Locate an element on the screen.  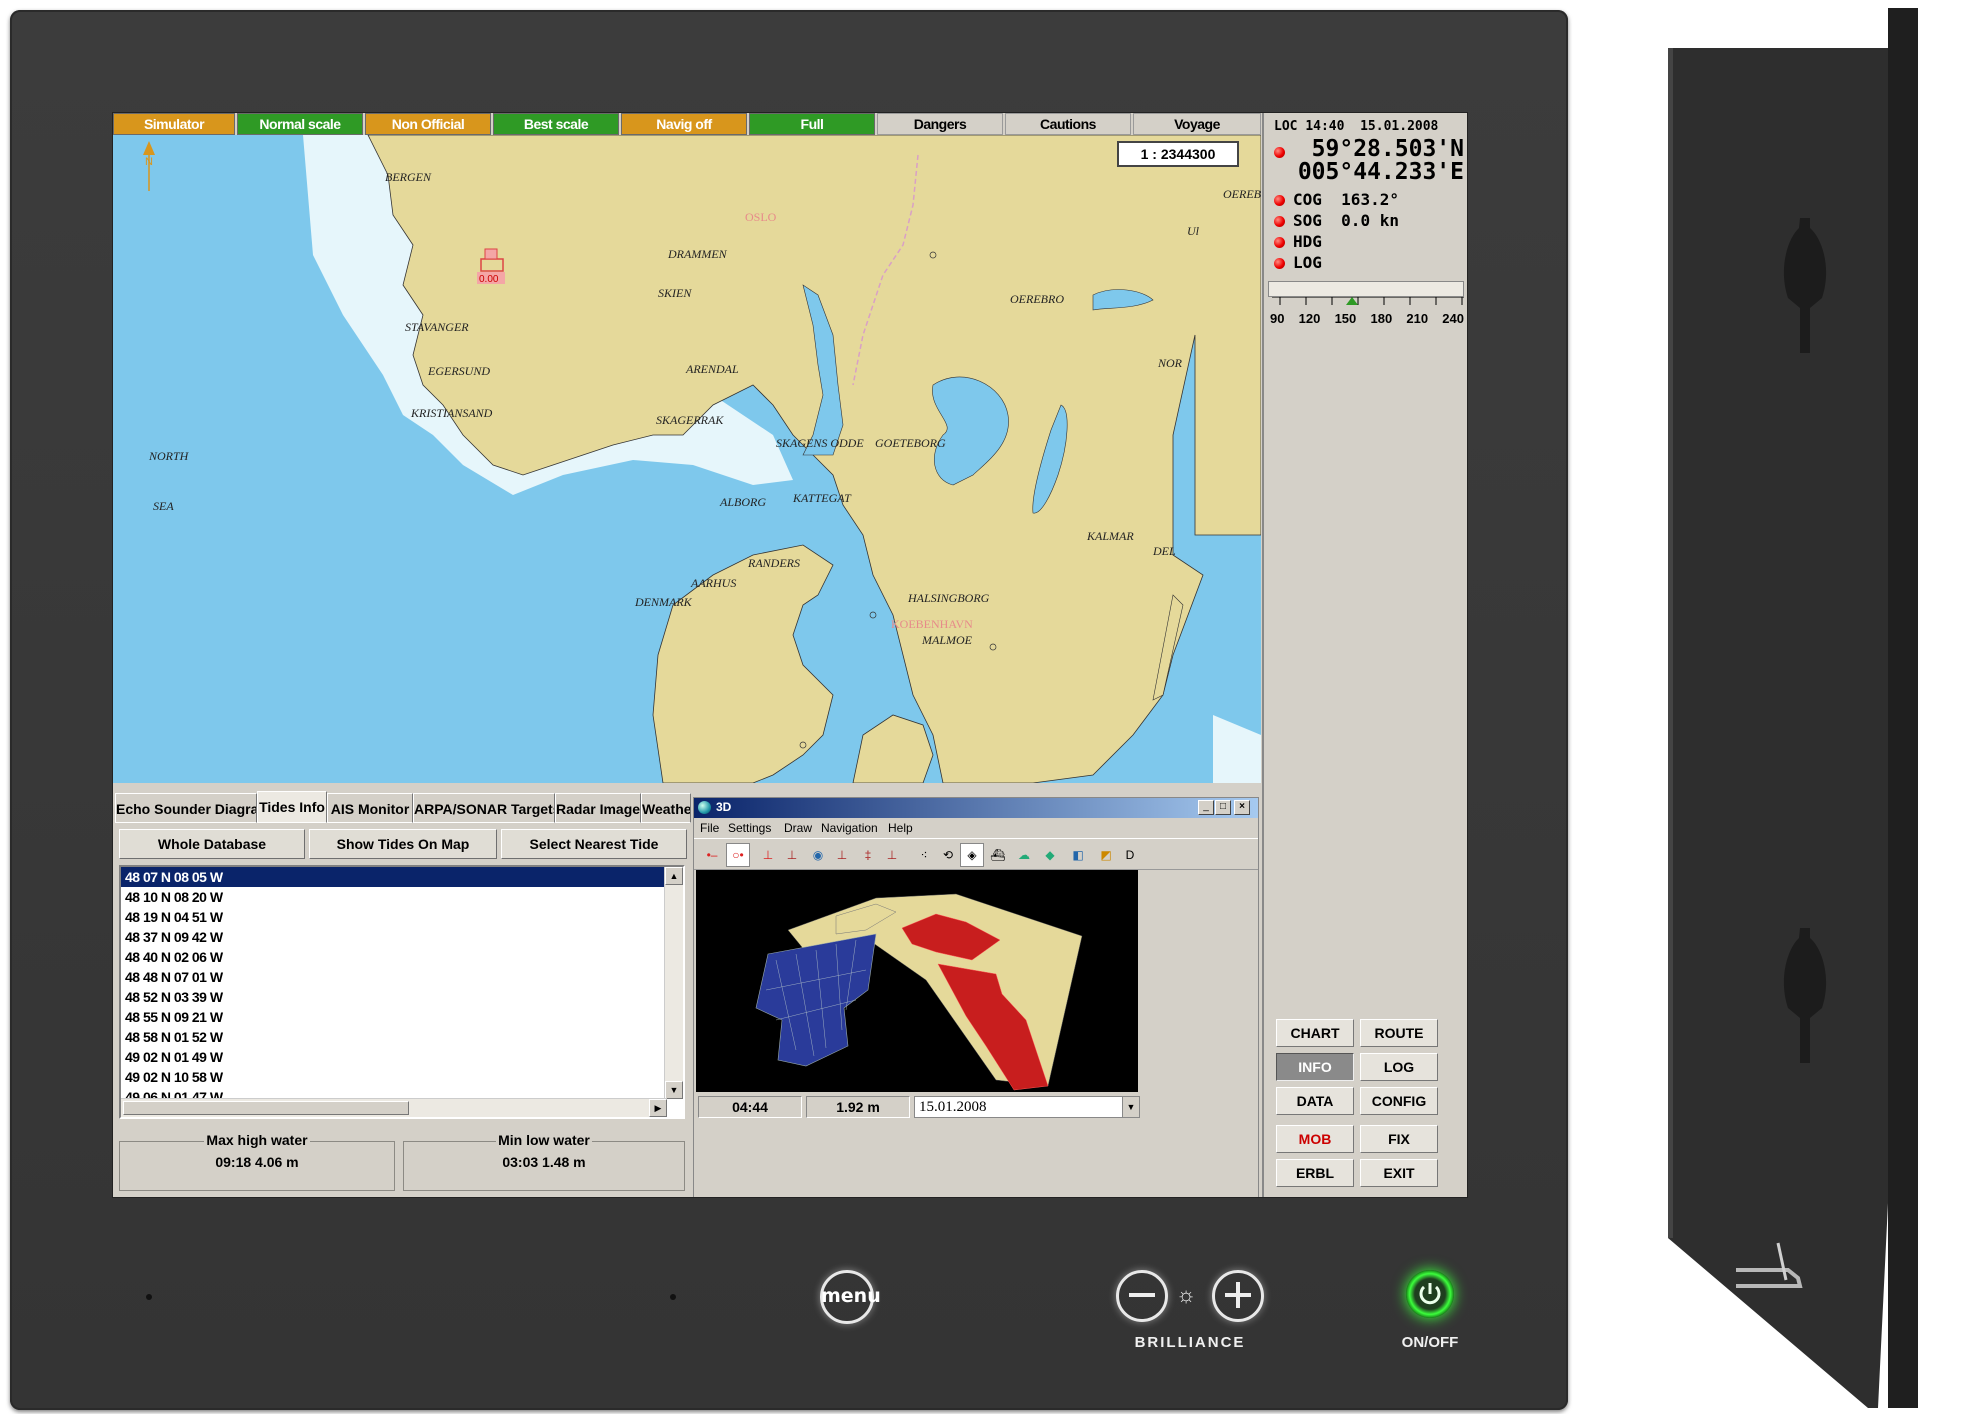
cautions-button: Cautions is located at coordinates (1068, 124).